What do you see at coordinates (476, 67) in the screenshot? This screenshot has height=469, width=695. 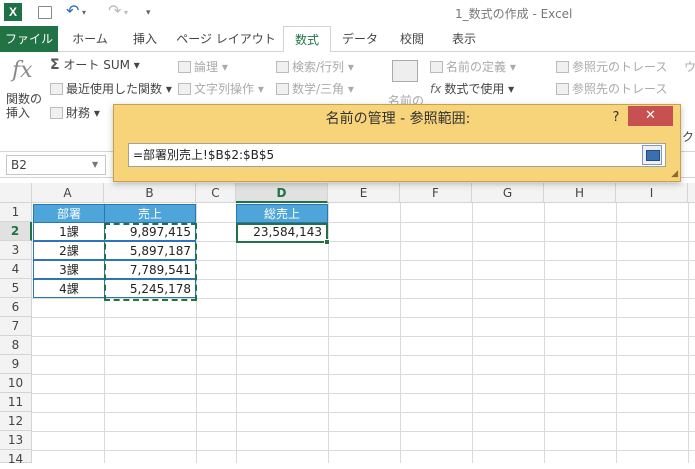 I see `define-name-label: 名前の定義` at bounding box center [476, 67].